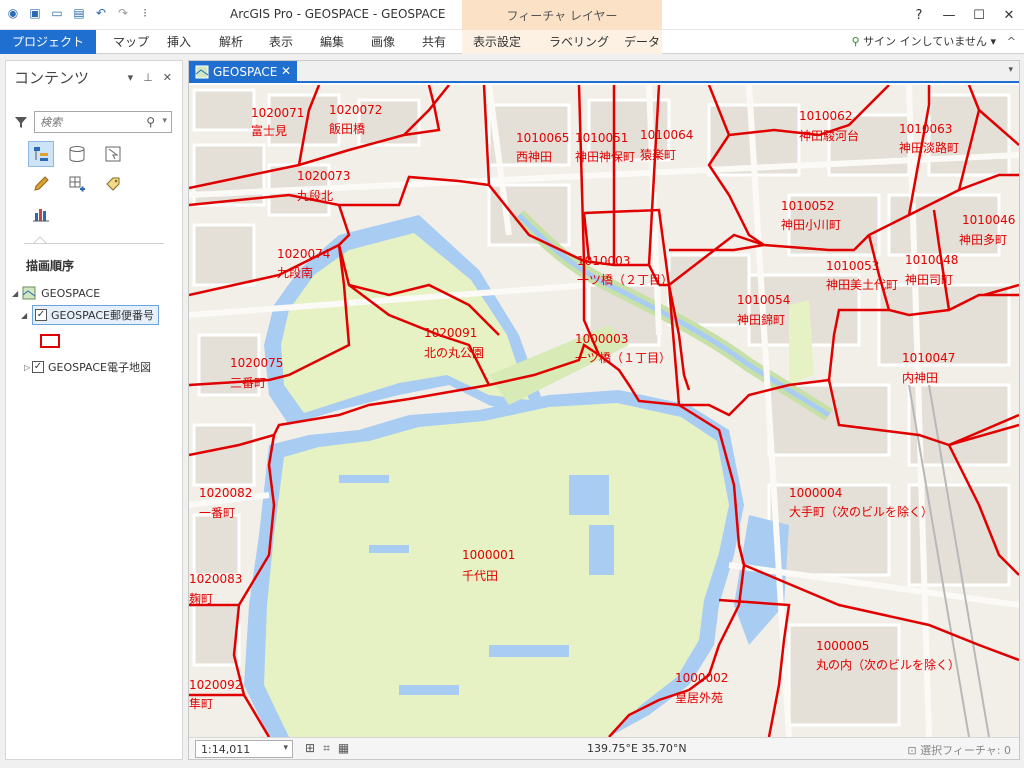  I want to click on tree-item-layer-basemap: ▷ ✓ GEOSPACE電子地図, so click(87, 367).